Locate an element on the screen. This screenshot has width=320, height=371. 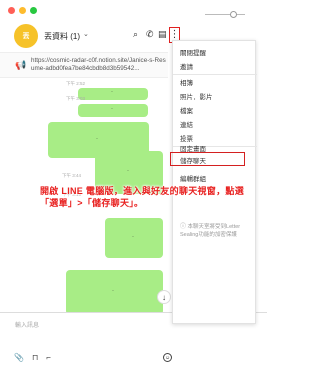
opacity-slider-knob is located at coordinates (233, 14).